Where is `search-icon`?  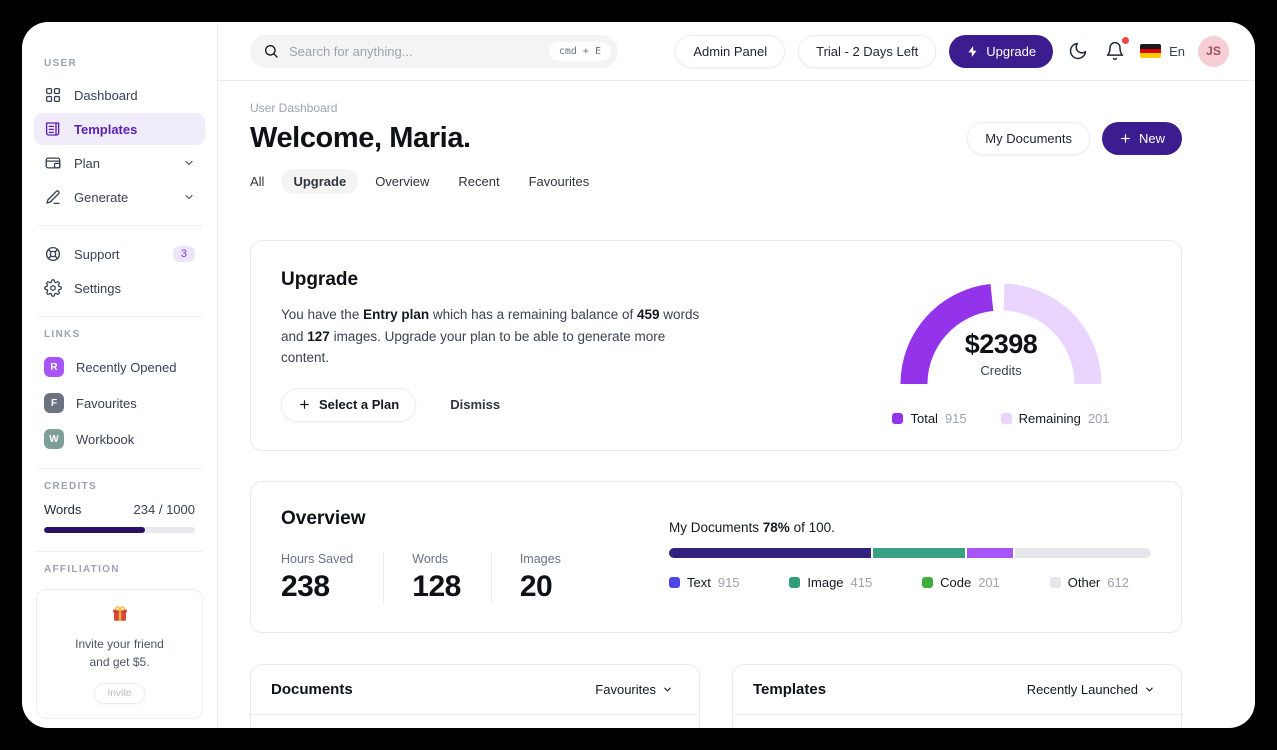
search-icon is located at coordinates (271, 51).